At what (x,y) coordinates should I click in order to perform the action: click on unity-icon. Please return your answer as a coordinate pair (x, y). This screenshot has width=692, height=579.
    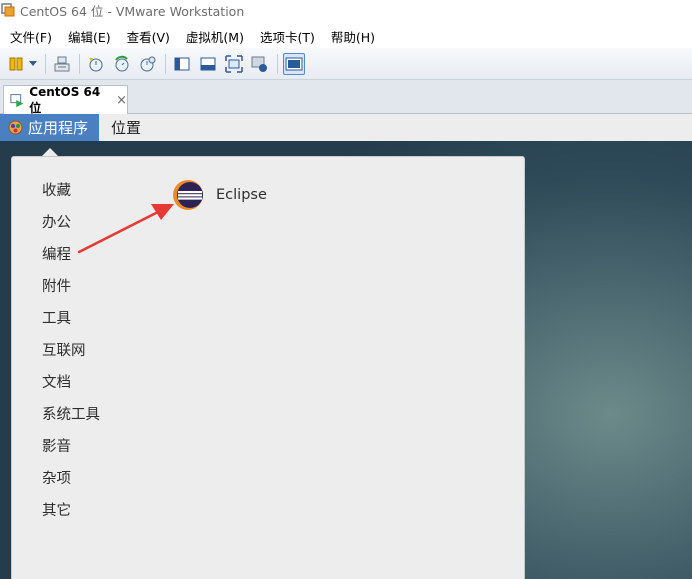
    Looking at the image, I should click on (259, 64).